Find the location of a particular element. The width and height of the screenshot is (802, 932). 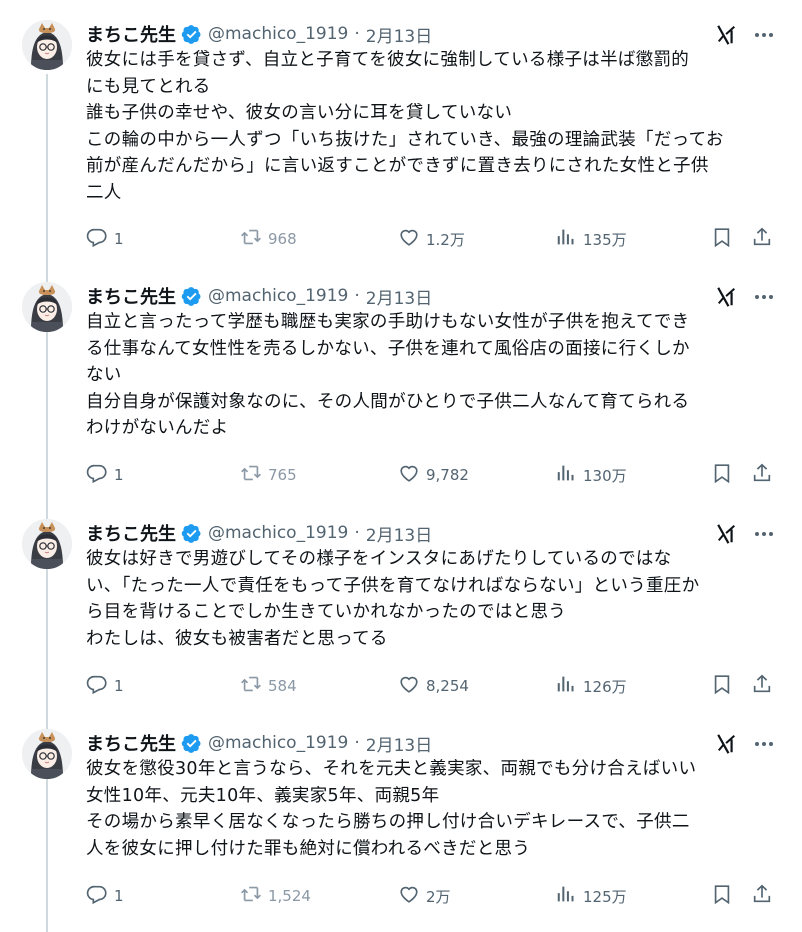

tweet-text-line: 二人 is located at coordinates (104, 192).